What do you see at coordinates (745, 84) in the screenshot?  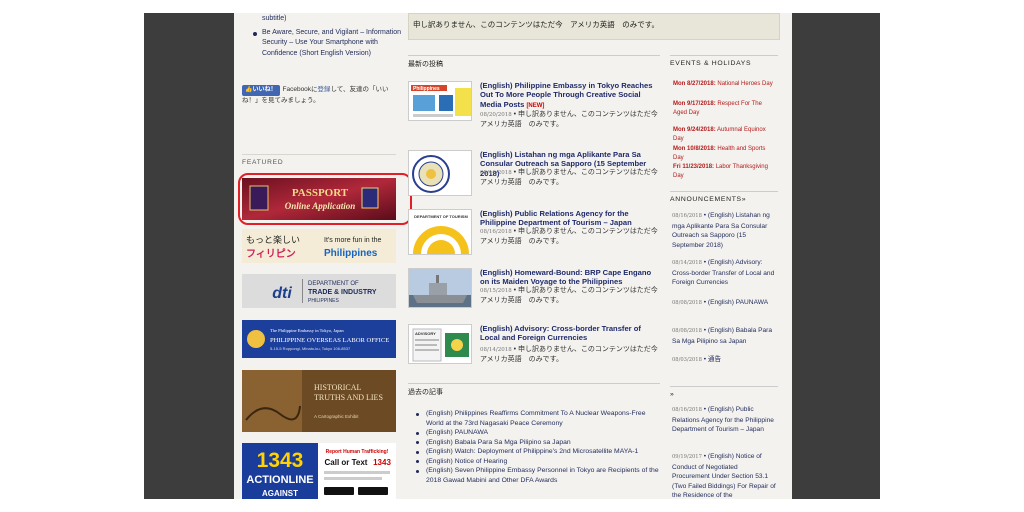 I see `event-name: National Heroes Day` at bounding box center [745, 84].